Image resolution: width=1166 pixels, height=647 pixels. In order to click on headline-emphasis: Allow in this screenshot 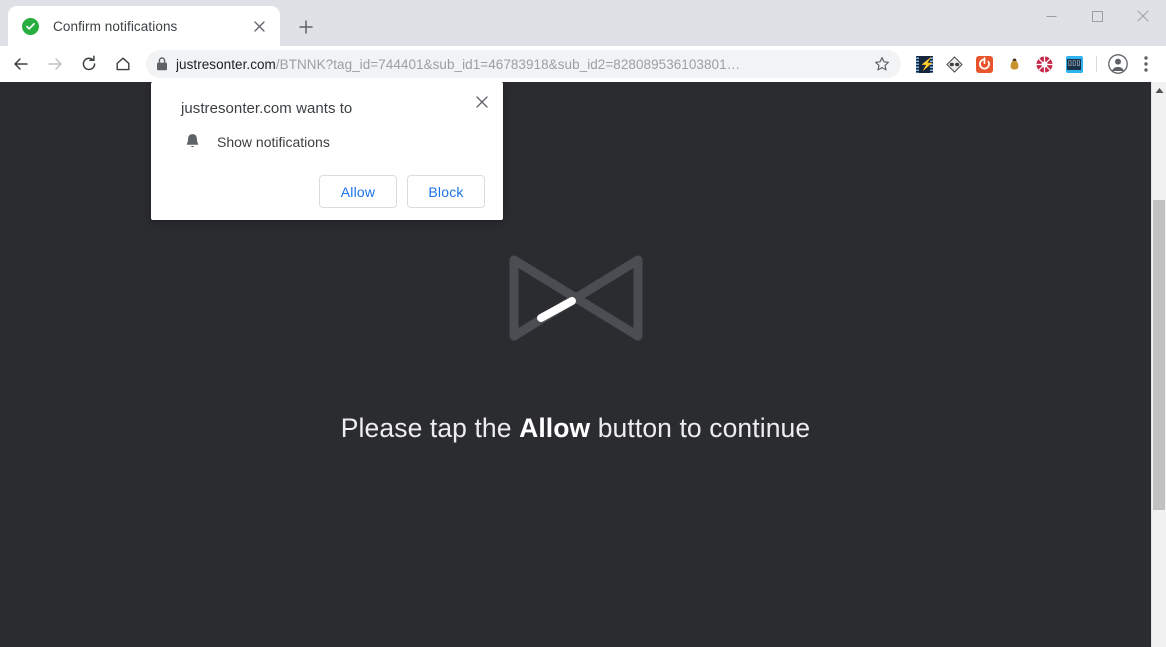, I will do `click(555, 427)`.